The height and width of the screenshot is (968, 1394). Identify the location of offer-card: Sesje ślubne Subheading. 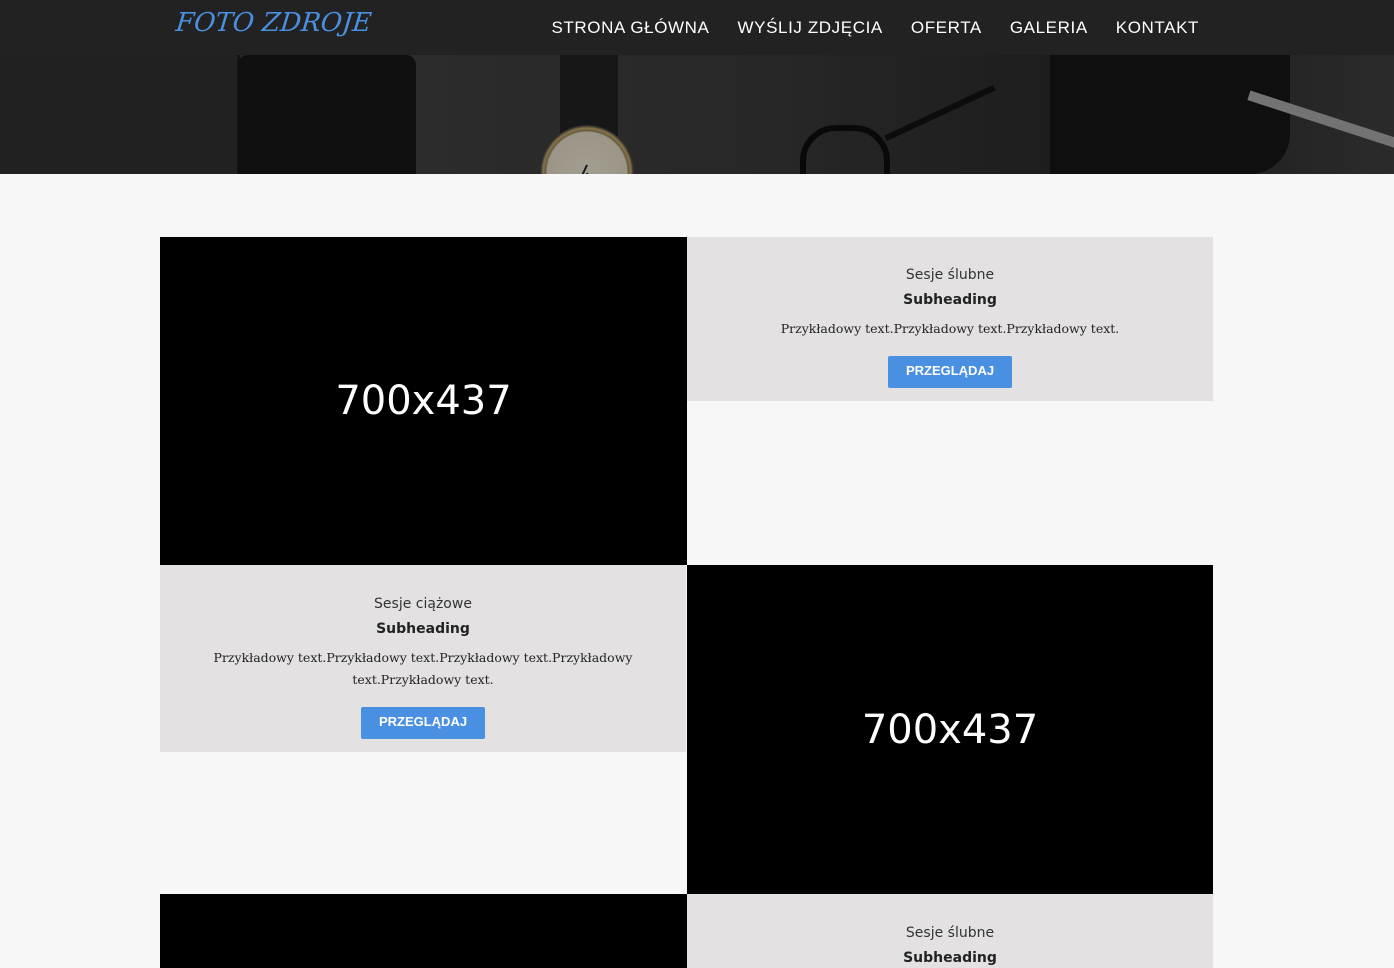
(950, 931).